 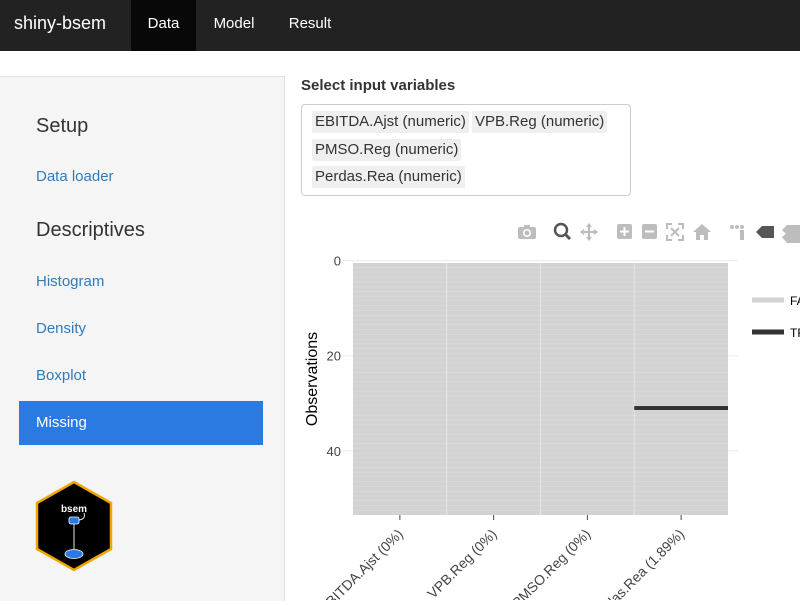 I want to click on input-variables-label: Select input variables, so click(x=378, y=85).